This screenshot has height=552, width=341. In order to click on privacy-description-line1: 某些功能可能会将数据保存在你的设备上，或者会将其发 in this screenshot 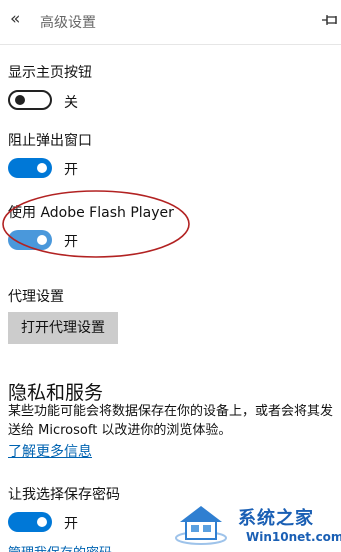, I will do `click(171, 411)`.